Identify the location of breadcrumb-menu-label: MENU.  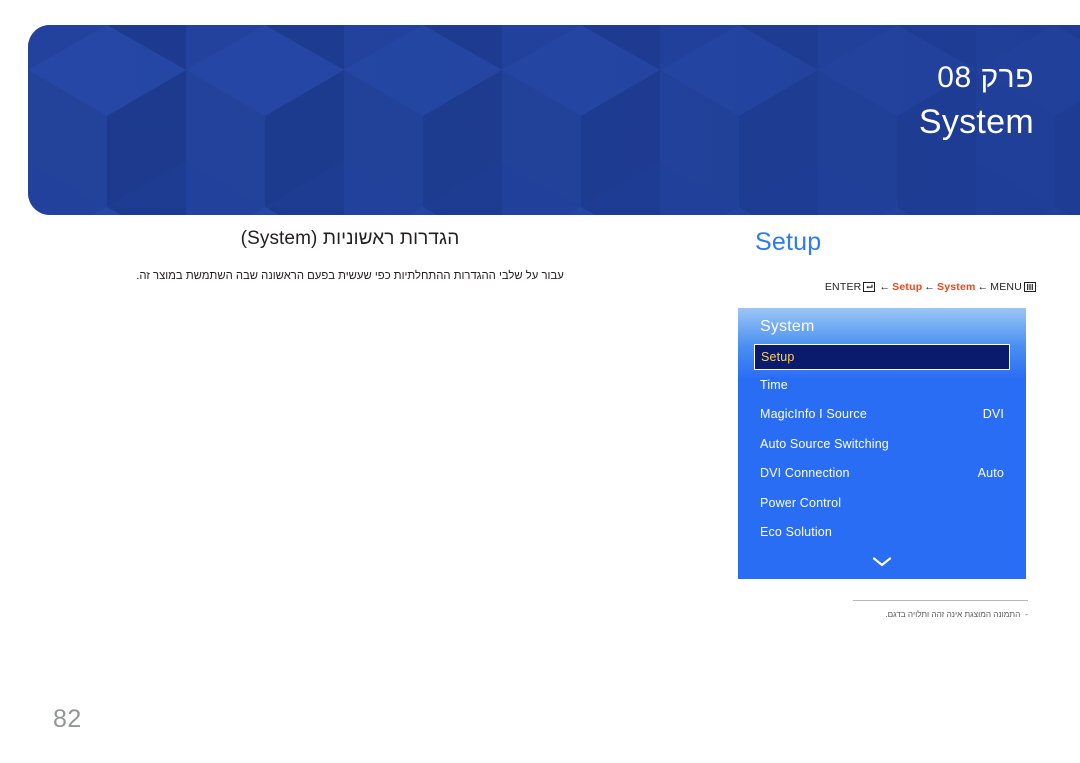
(1006, 287).